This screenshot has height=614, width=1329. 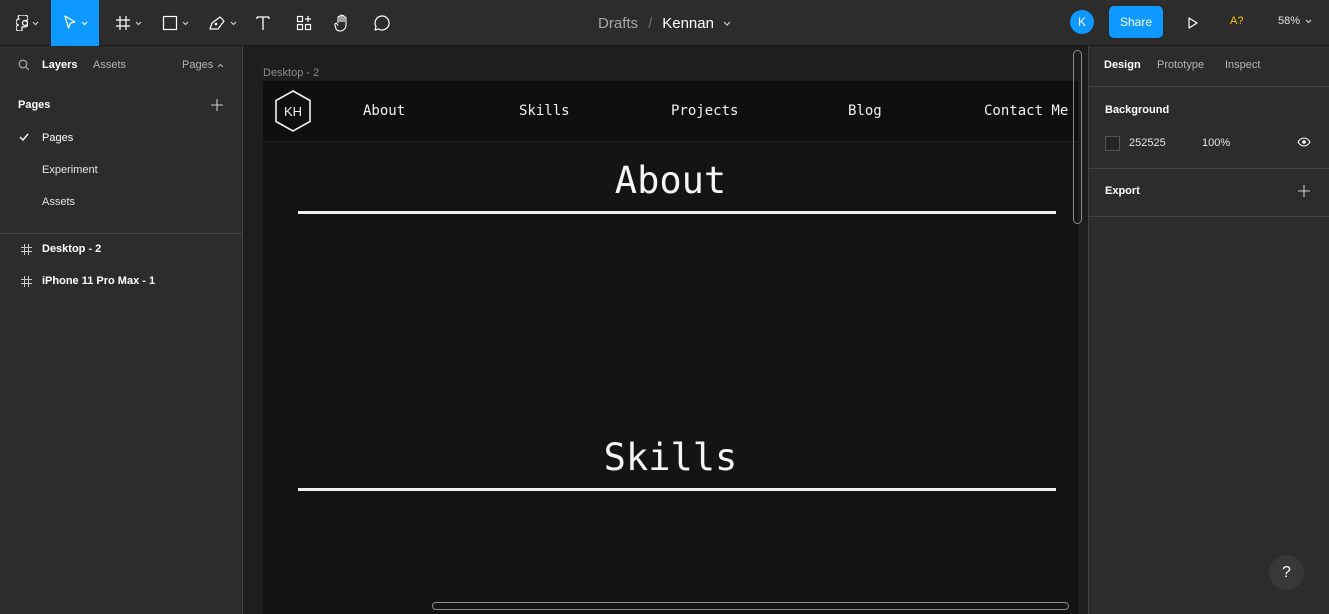 I want to click on eye-icon, so click(x=1304, y=142).